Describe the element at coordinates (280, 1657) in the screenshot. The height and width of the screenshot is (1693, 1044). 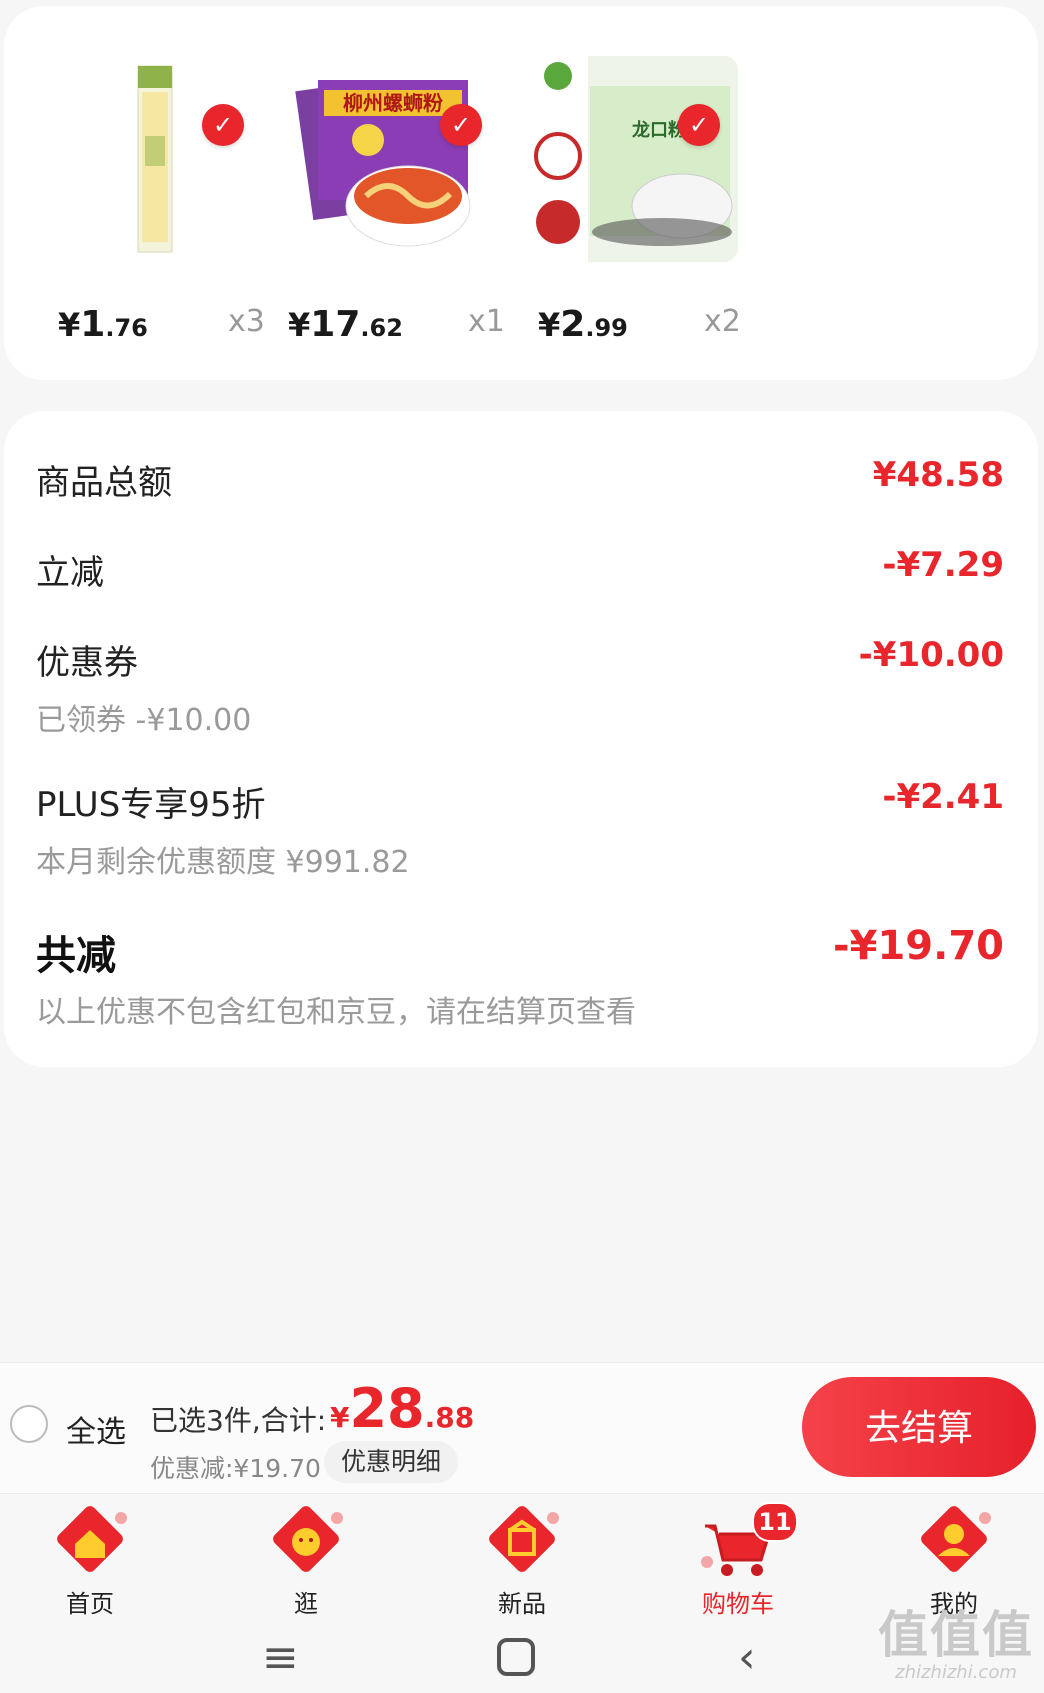
I see `menu-icon: ≡` at that location.